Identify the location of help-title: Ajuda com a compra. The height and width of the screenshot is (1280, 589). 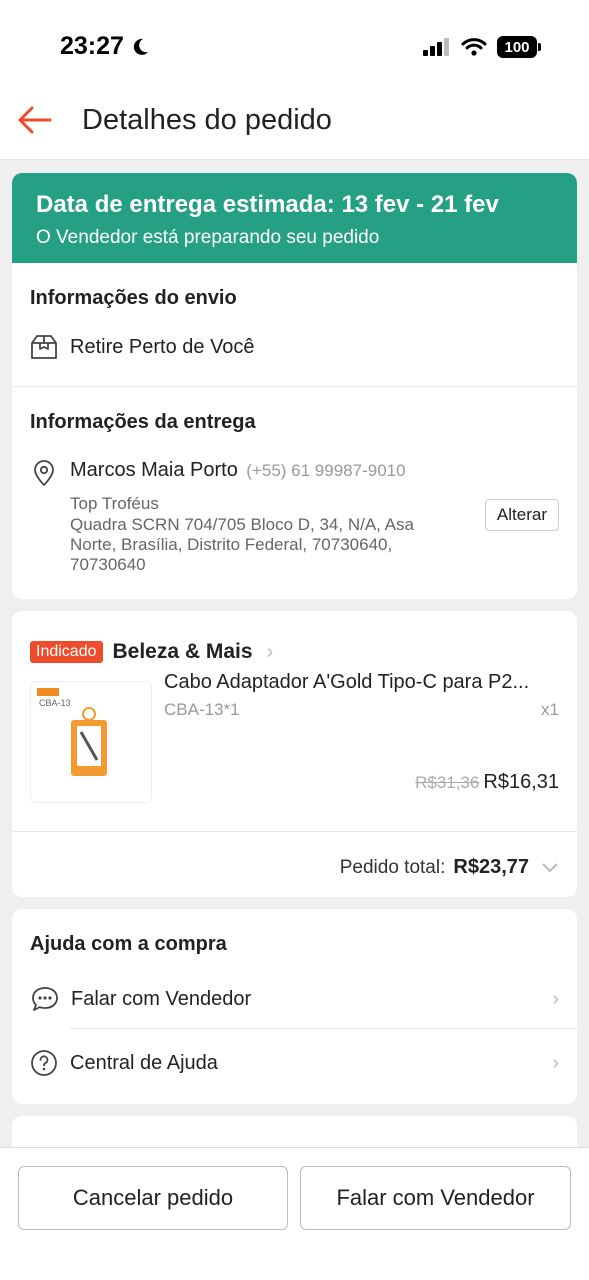
(128, 944).